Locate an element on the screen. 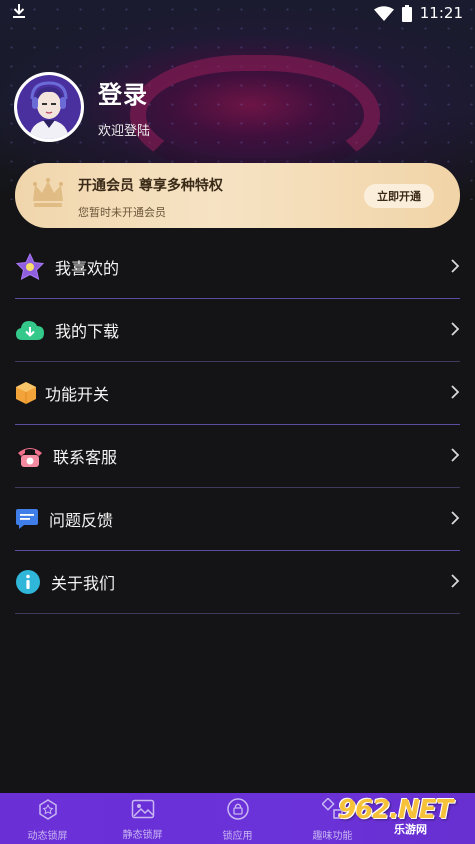 The height and width of the screenshot is (844, 475). background-ring is located at coordinates (255, 115).